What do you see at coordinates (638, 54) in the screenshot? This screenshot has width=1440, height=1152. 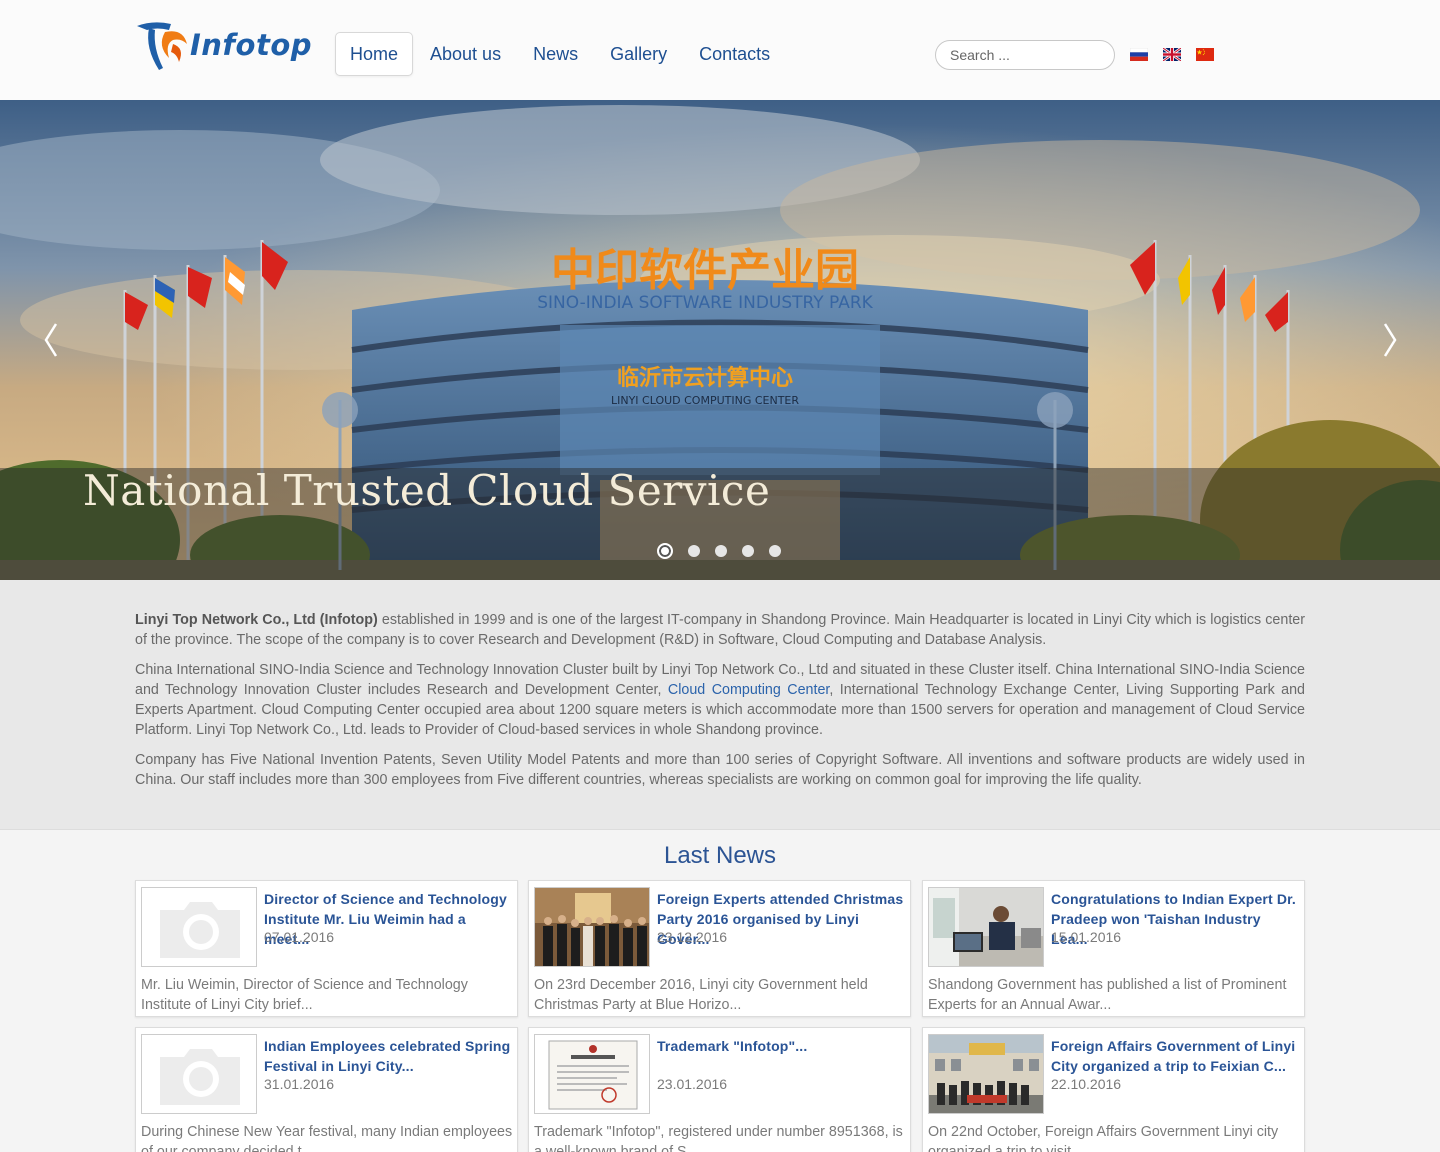 I see `nav-gallery: Gallery` at bounding box center [638, 54].